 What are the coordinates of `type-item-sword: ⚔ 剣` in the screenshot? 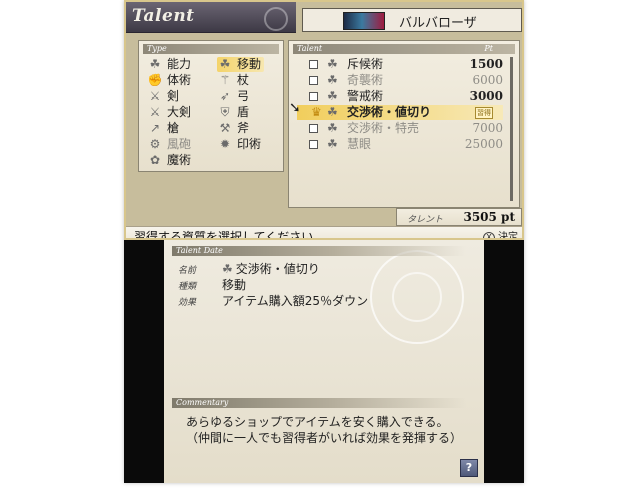 It's located at (163, 96).